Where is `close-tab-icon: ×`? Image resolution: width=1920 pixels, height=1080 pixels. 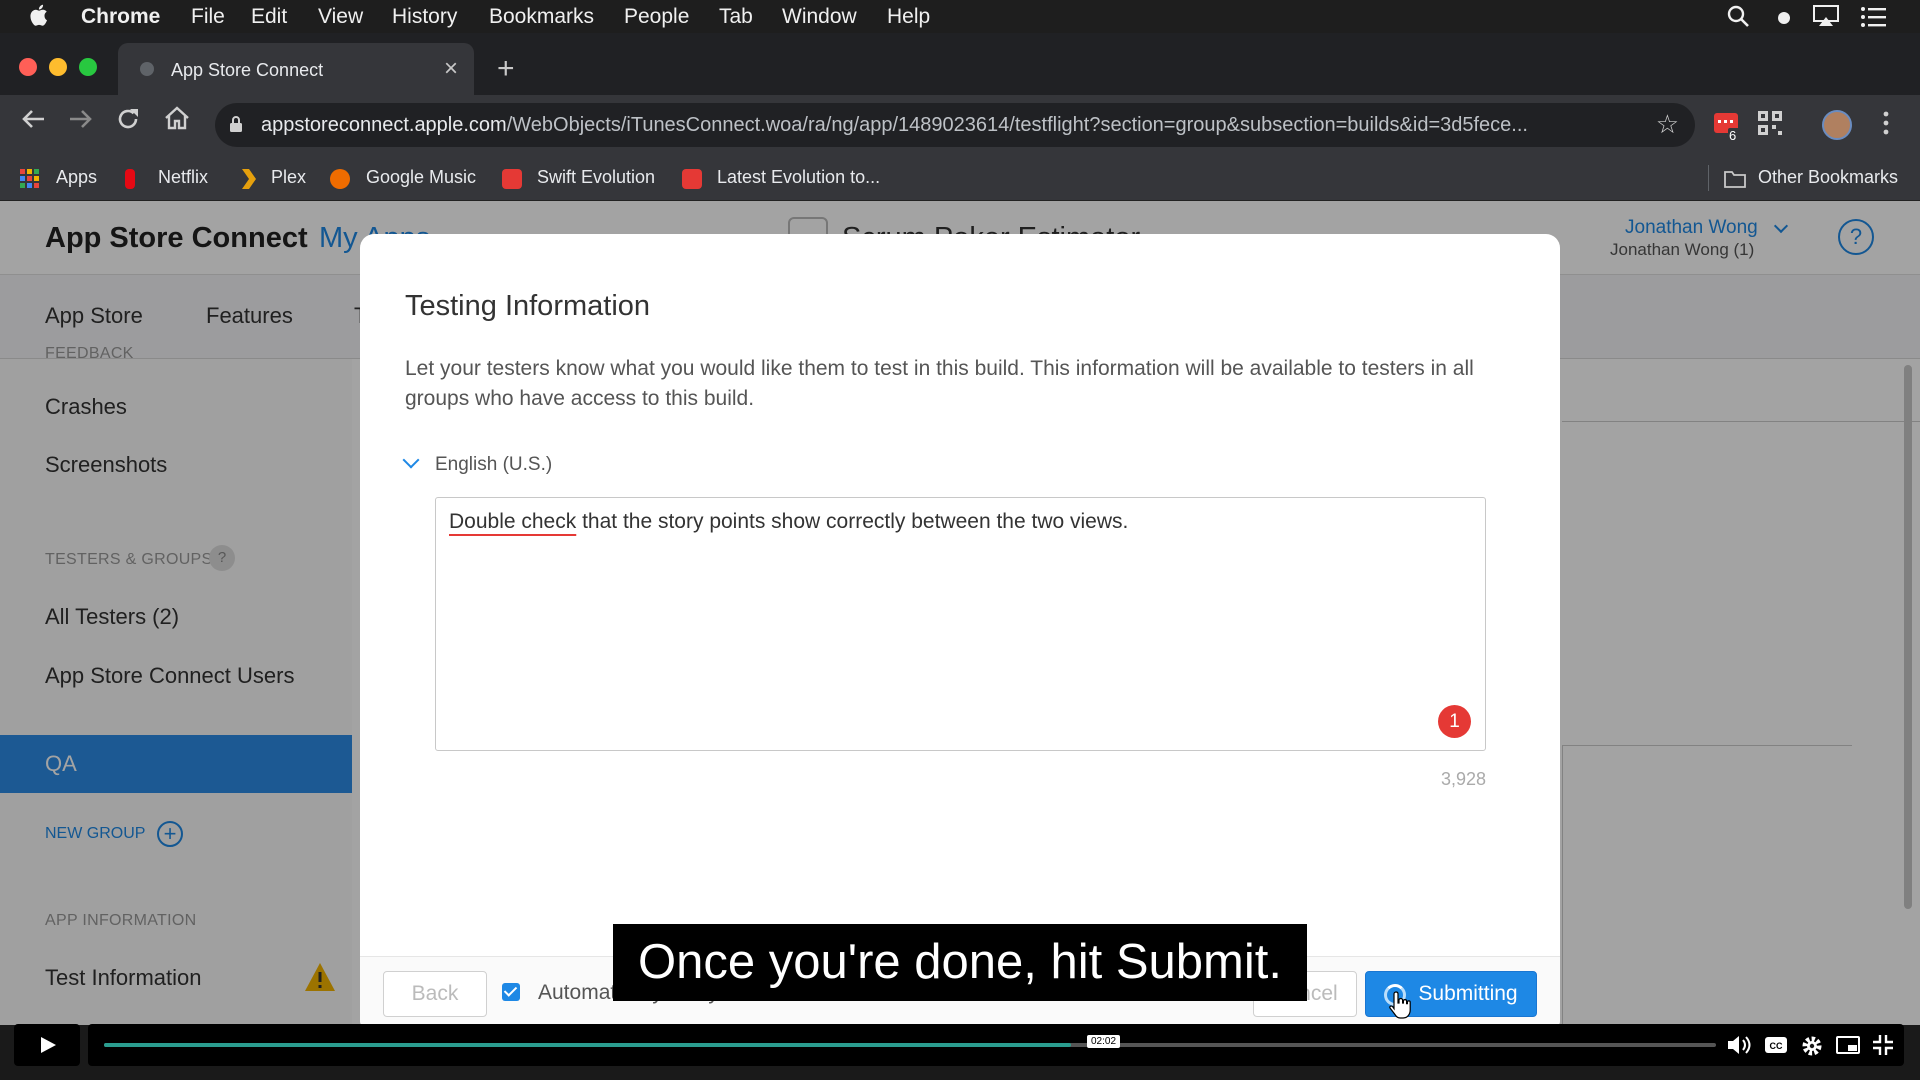
close-tab-icon: × is located at coordinates (451, 69).